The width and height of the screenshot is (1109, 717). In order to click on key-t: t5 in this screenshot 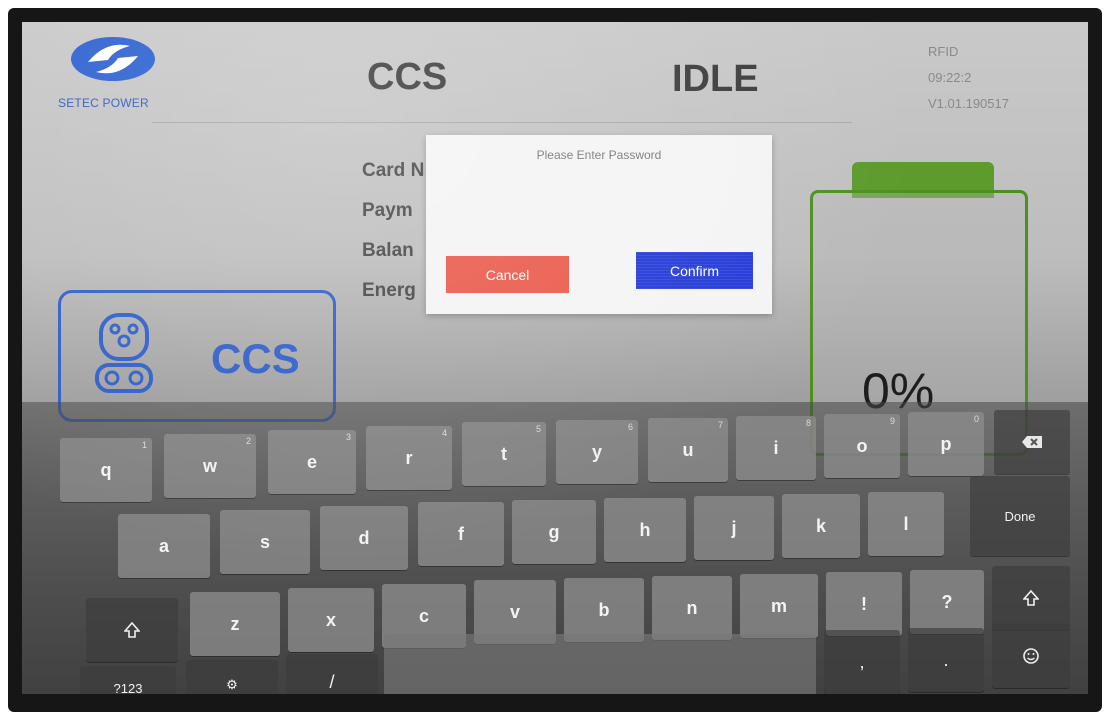, I will do `click(504, 454)`.